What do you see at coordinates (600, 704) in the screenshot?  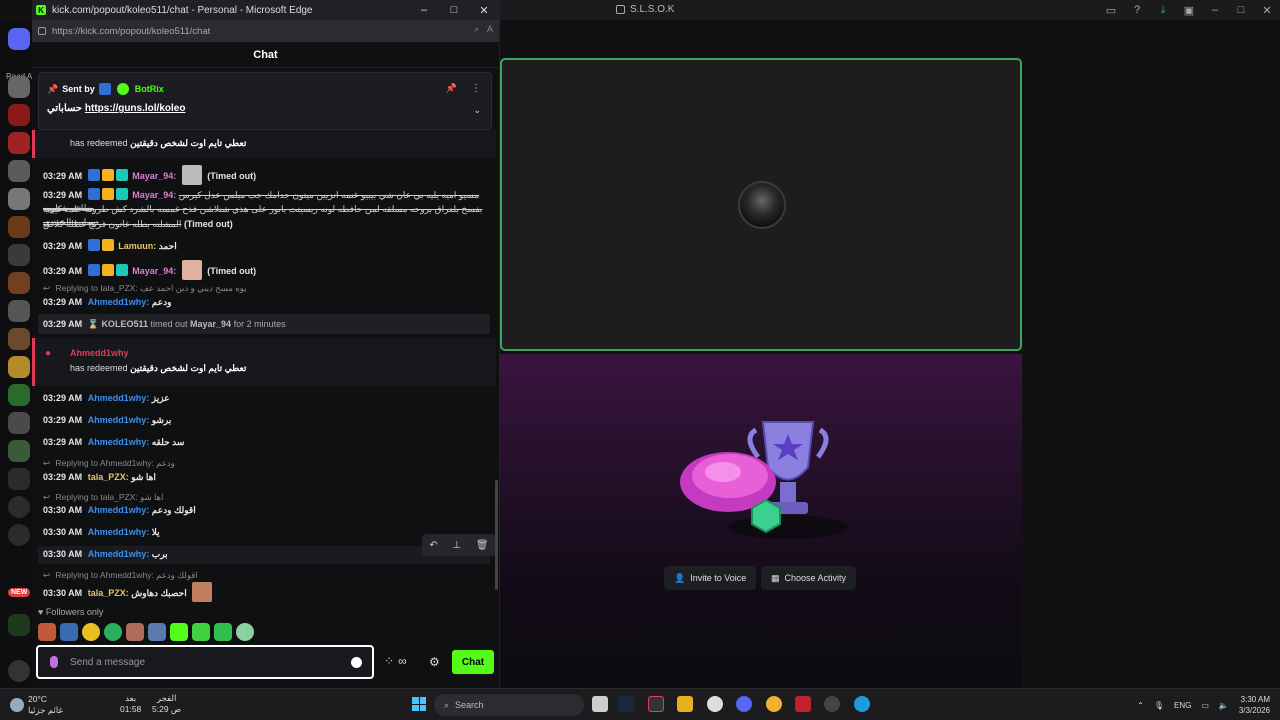 I see `task-view-icon` at bounding box center [600, 704].